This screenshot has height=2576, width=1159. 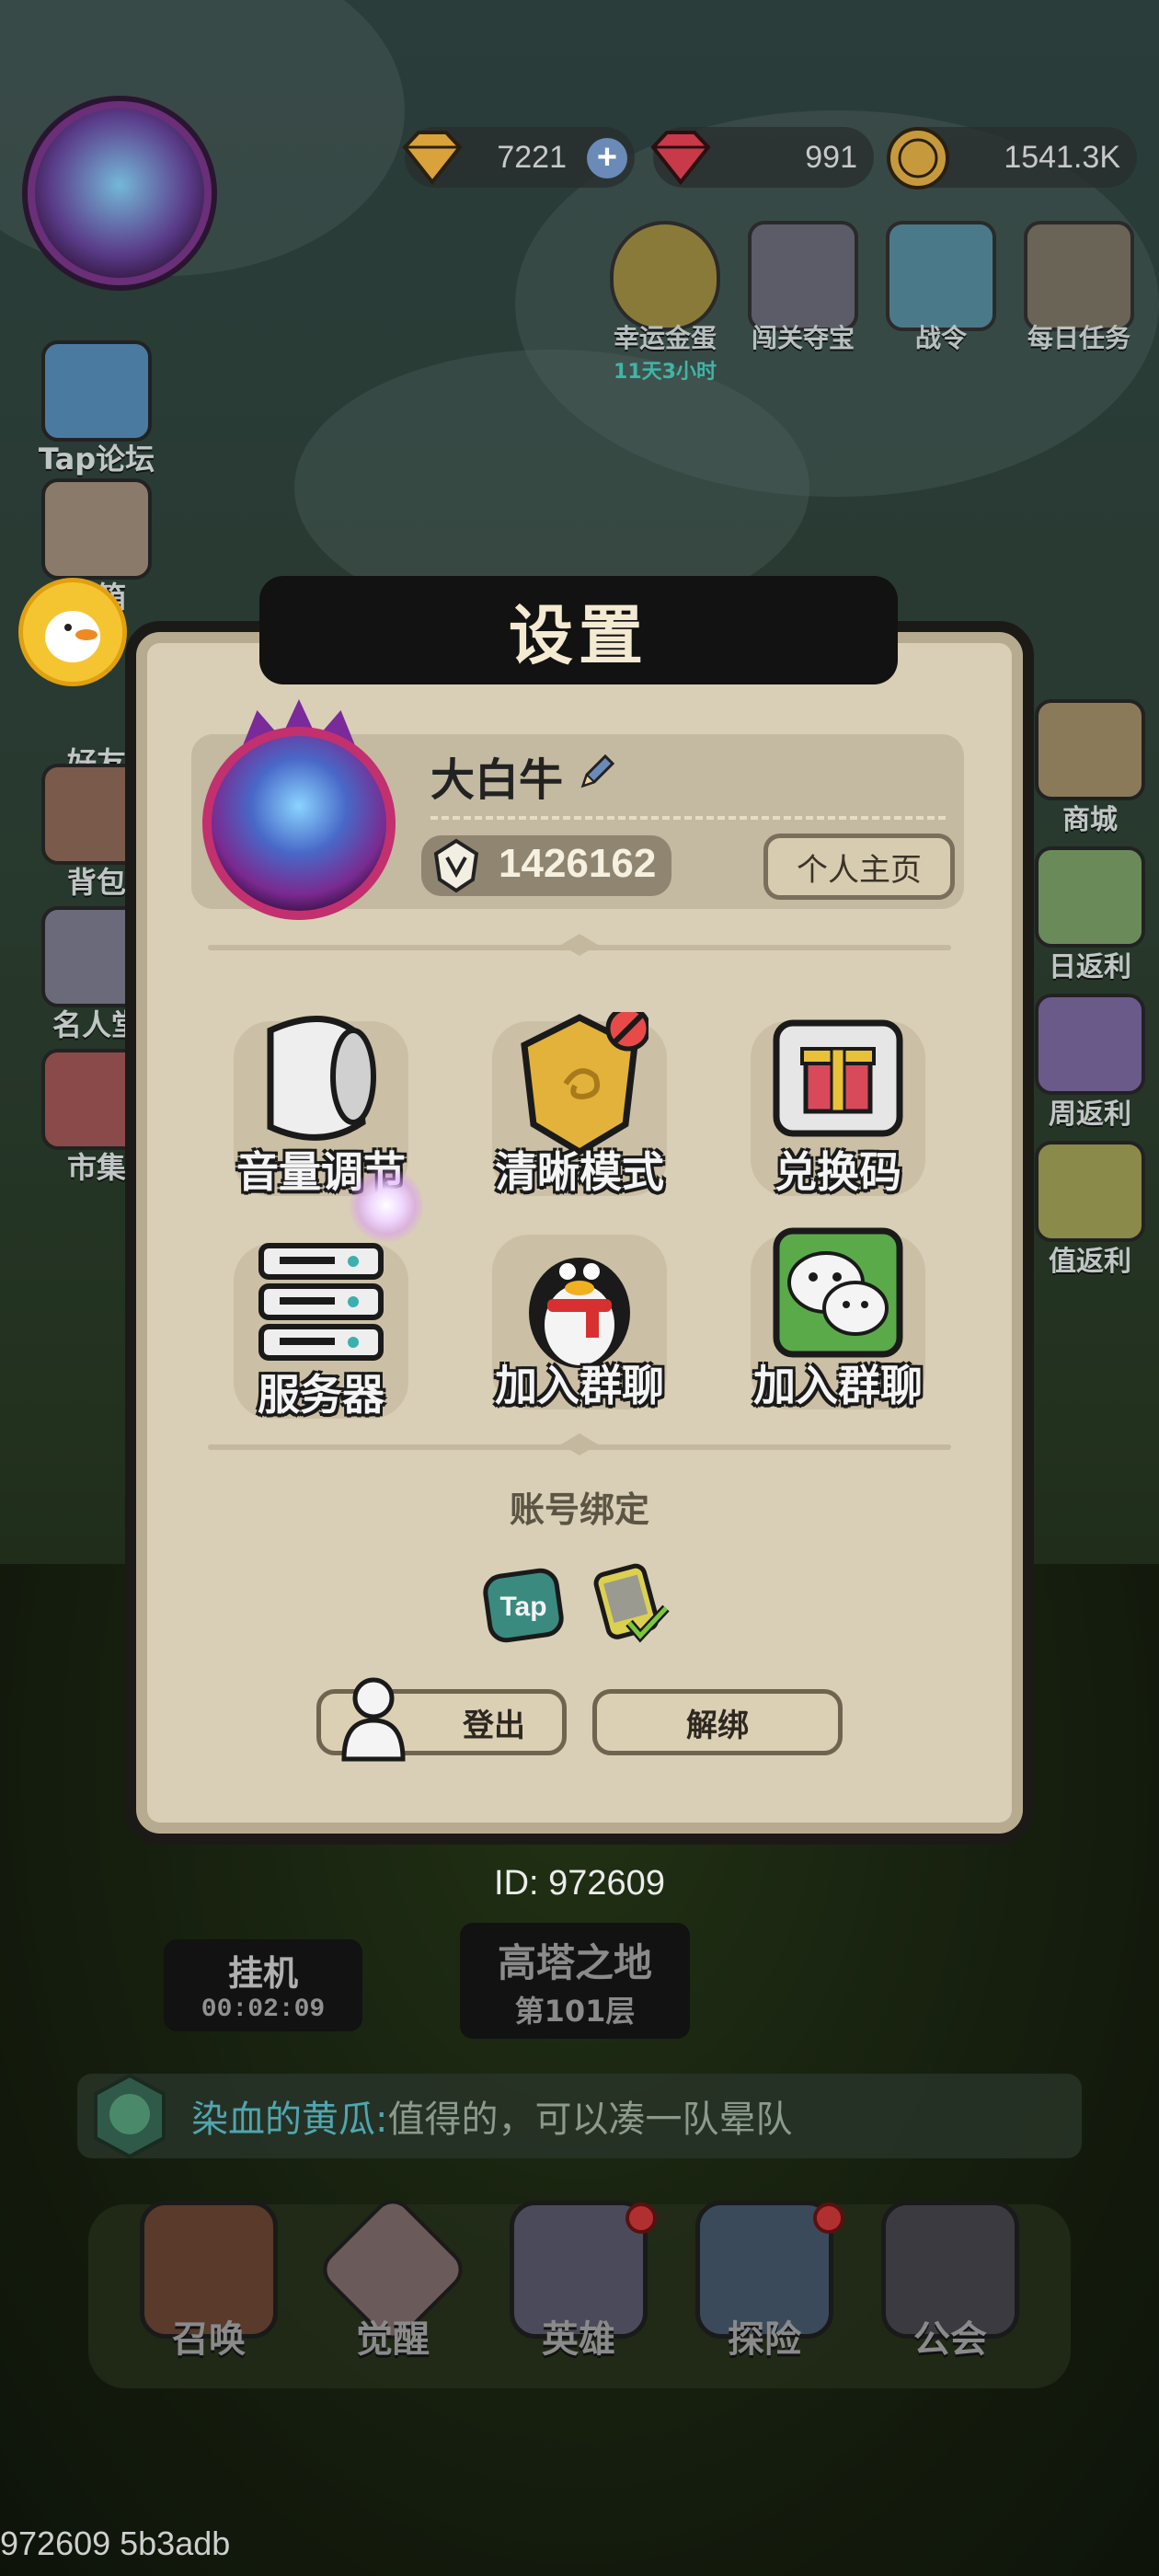 What do you see at coordinates (590, 2120) in the screenshot?
I see `chat-message: 值得的，可以凑一队晕队` at bounding box center [590, 2120].